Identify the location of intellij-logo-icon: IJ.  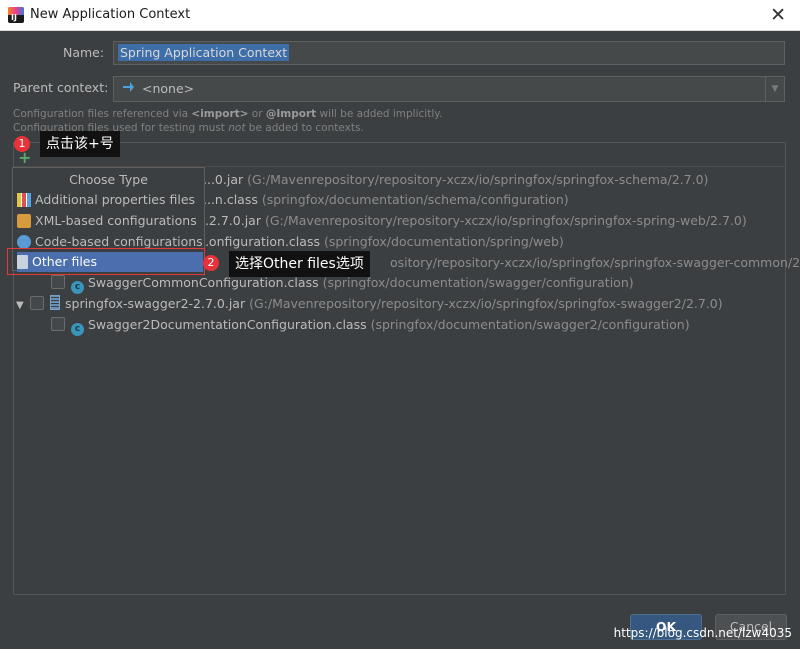
(16, 15).